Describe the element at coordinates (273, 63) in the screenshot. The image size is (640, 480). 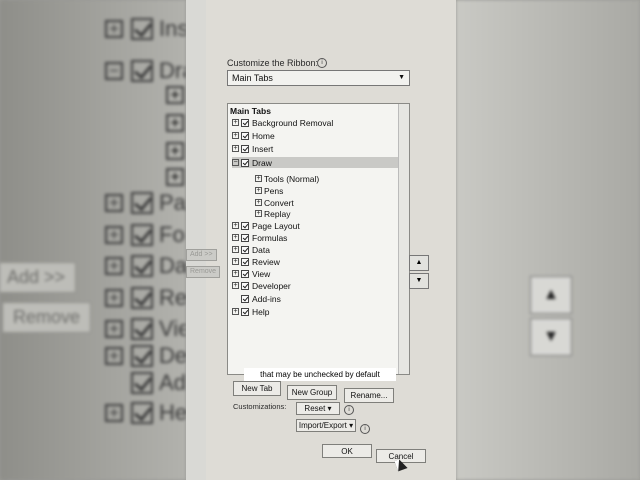
I see `customize-ribbon-label: Customize the Ribbon:` at that location.